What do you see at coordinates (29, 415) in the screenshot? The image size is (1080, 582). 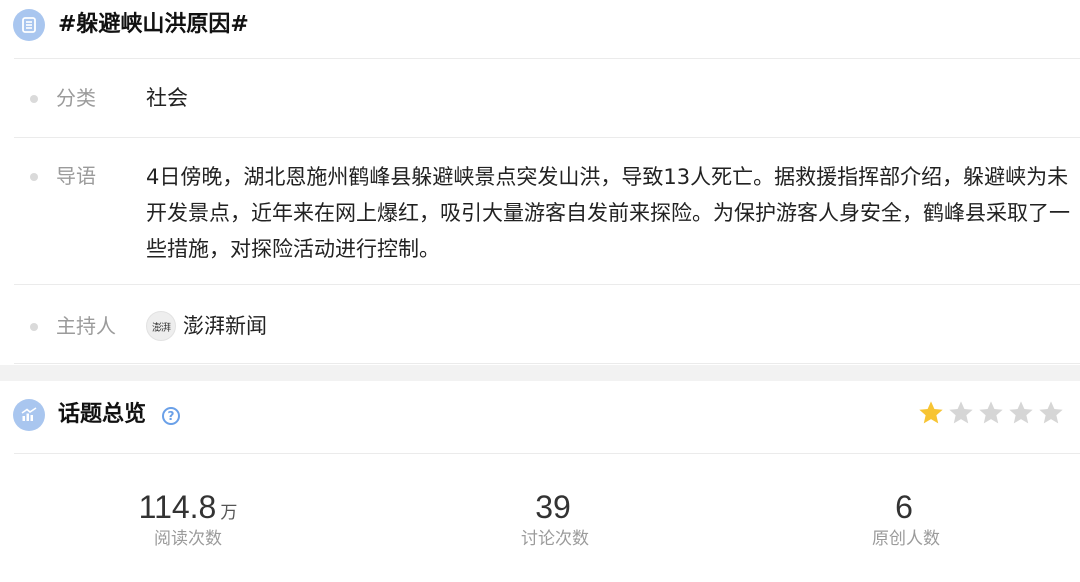 I see `trend-chart-icon` at bounding box center [29, 415].